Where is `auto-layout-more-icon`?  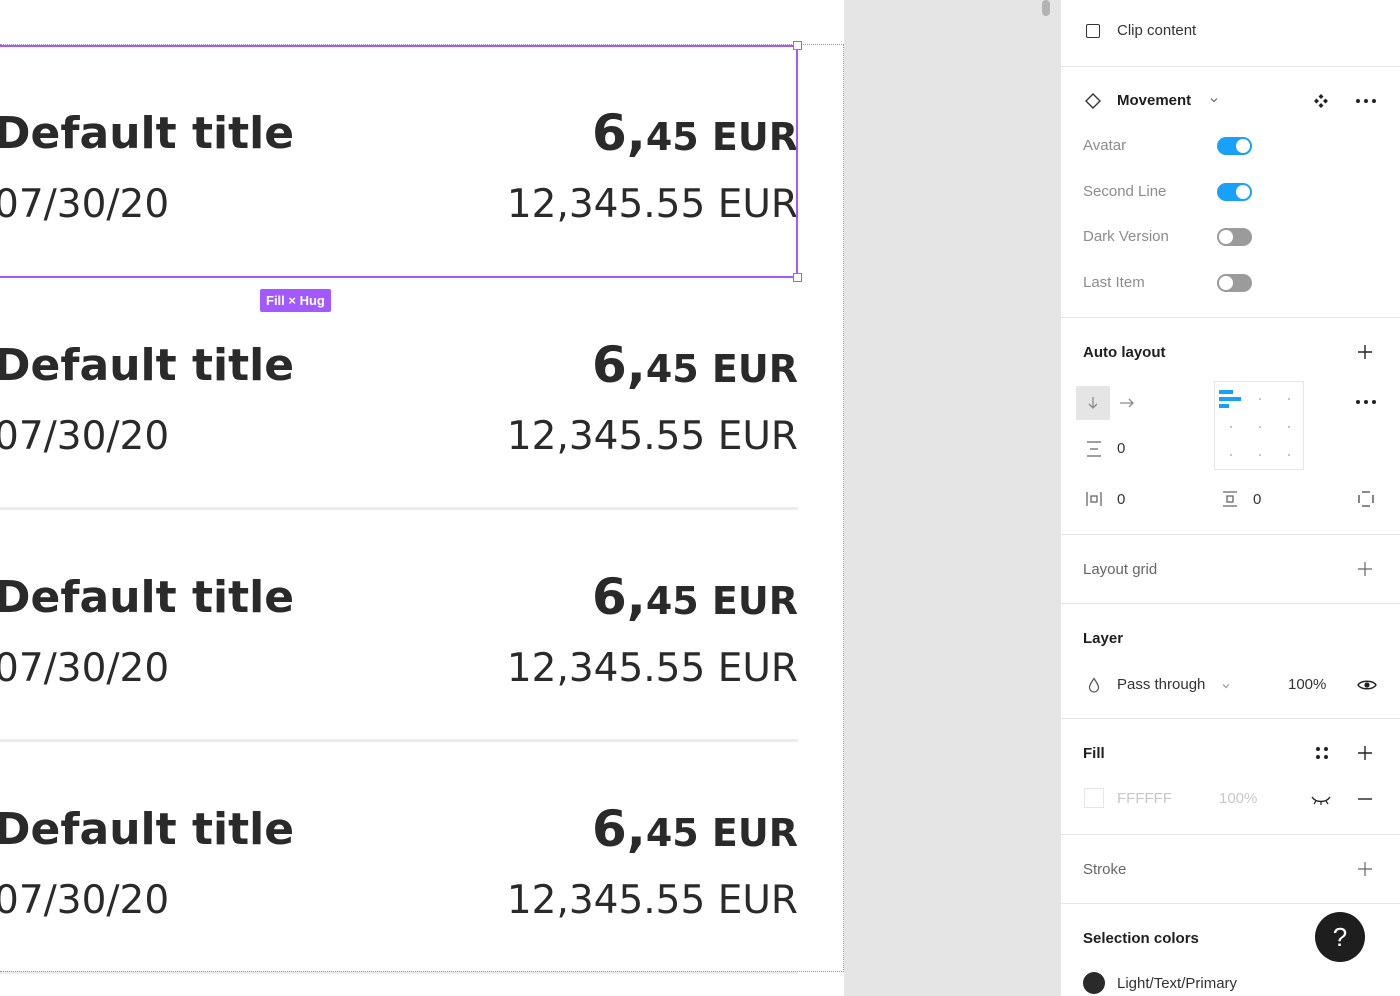 auto-layout-more-icon is located at coordinates (1366, 402).